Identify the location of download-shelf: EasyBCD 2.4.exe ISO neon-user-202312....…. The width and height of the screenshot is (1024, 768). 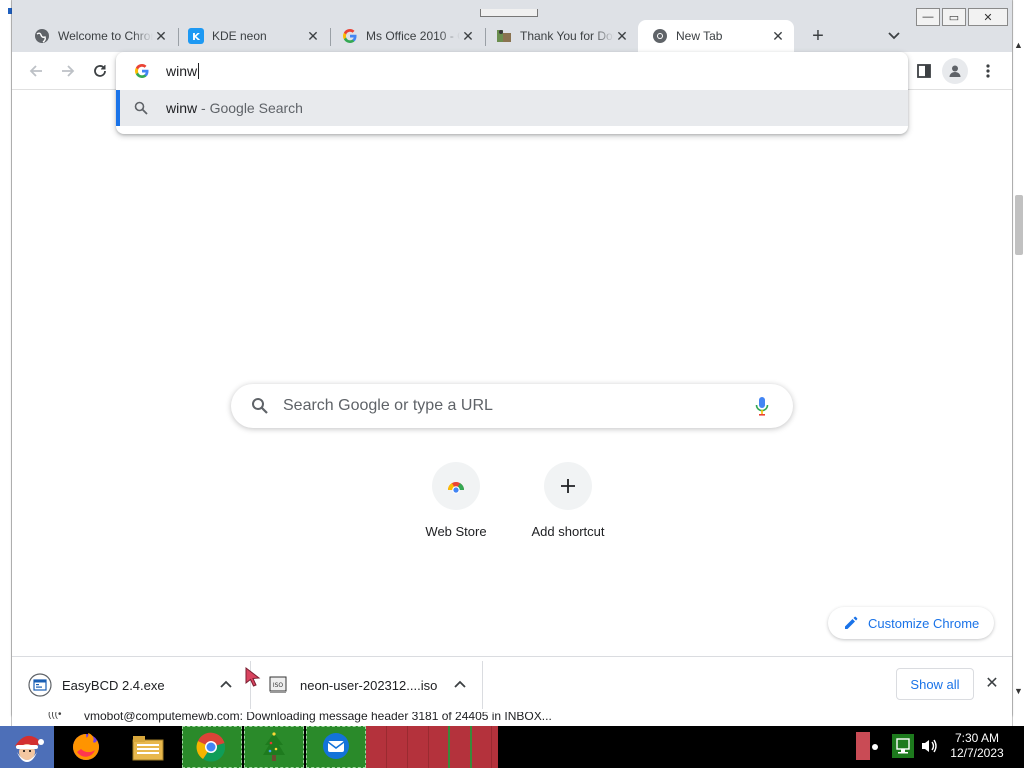
(512, 684).